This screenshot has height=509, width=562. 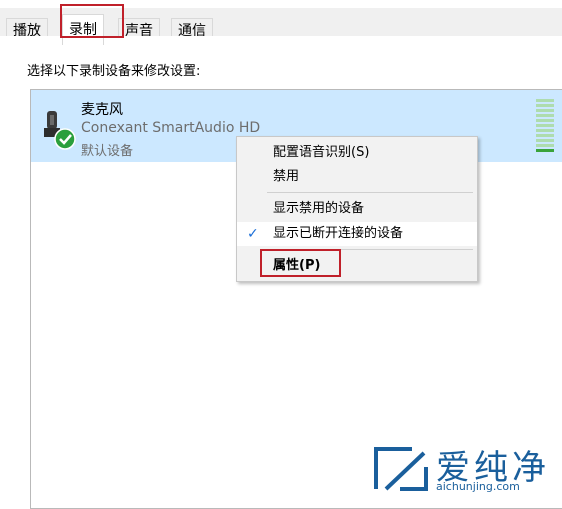 I want to click on microphone-icon, so click(x=60, y=130).